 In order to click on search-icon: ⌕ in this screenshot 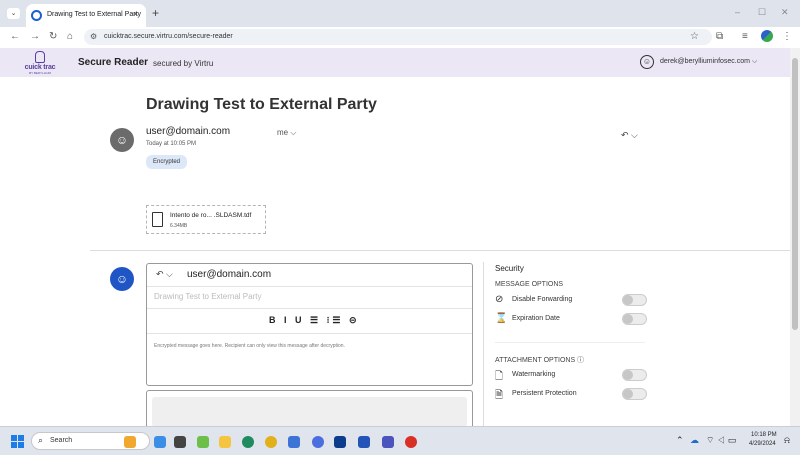, I will do `click(41, 440)`.